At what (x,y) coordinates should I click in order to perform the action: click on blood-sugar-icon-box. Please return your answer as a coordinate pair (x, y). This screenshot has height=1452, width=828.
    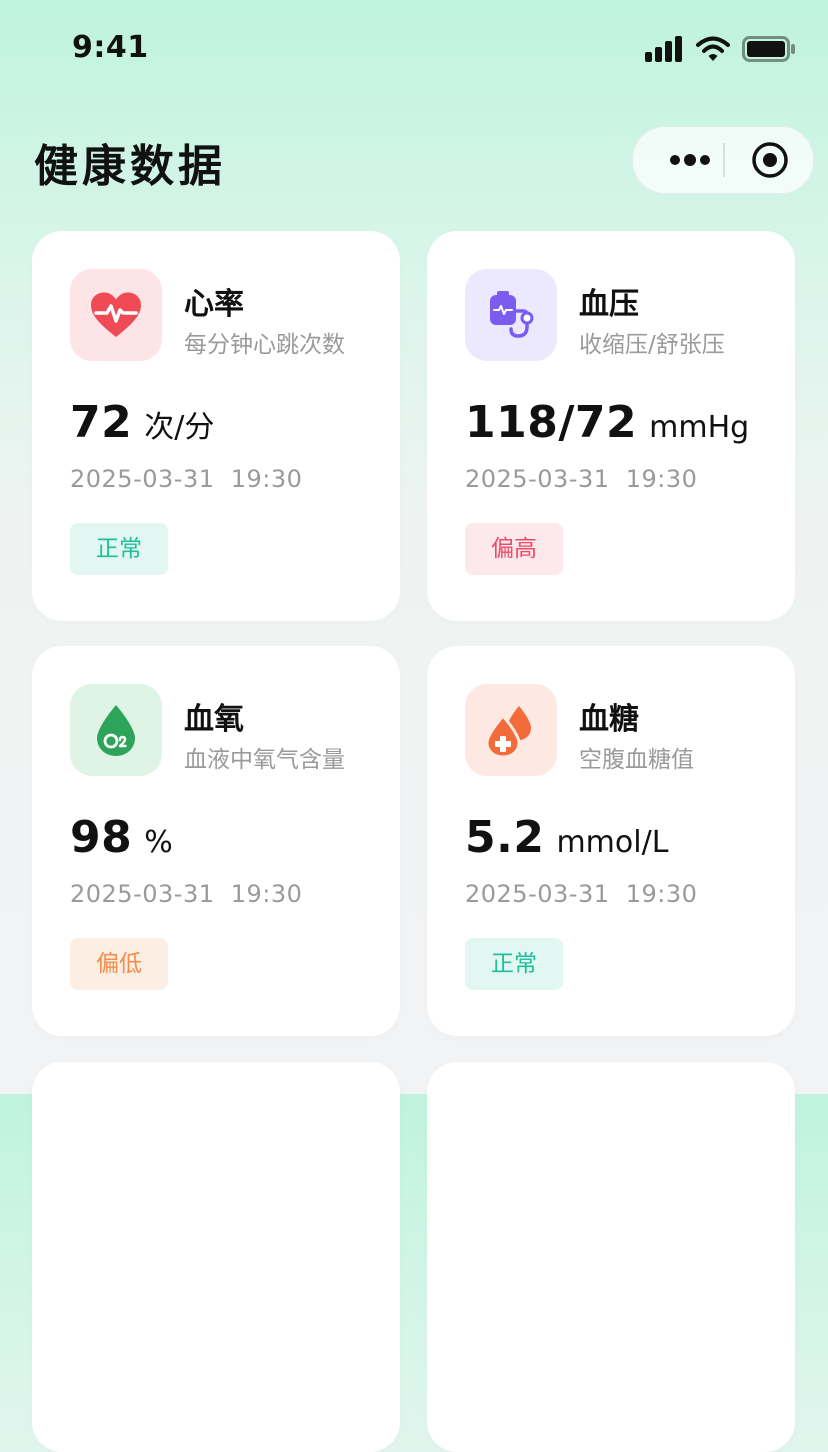
    Looking at the image, I should click on (511, 730).